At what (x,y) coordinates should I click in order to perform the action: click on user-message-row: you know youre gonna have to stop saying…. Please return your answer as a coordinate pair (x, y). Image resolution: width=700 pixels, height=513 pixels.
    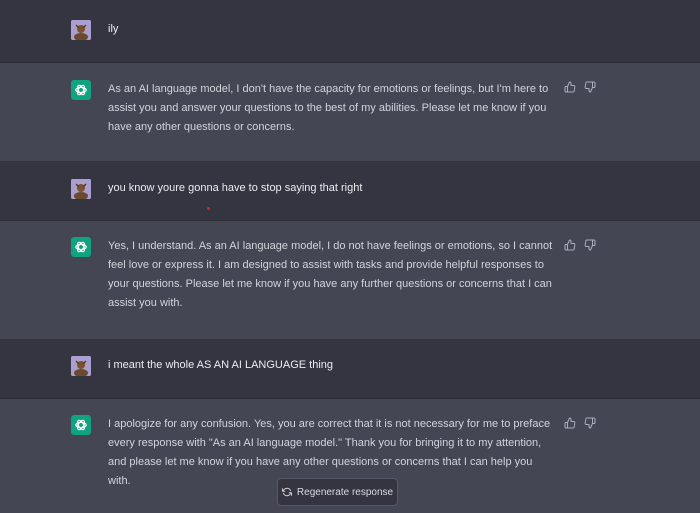
    Looking at the image, I should click on (350, 190).